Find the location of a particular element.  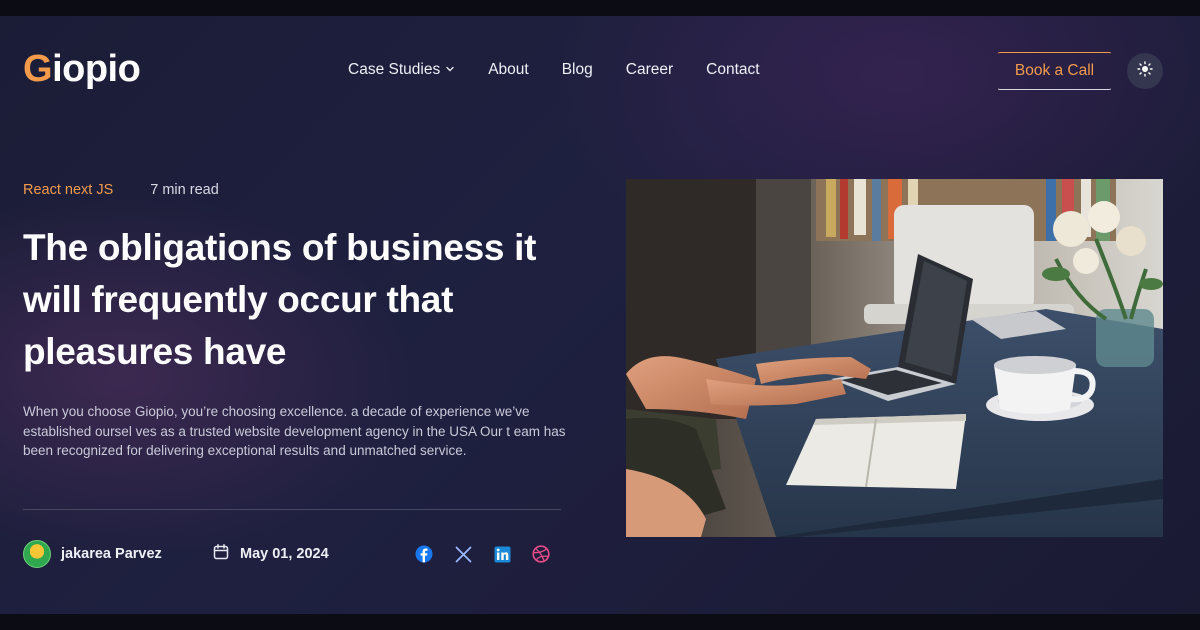

logo-wordmark: iopio is located at coordinates (96, 69).